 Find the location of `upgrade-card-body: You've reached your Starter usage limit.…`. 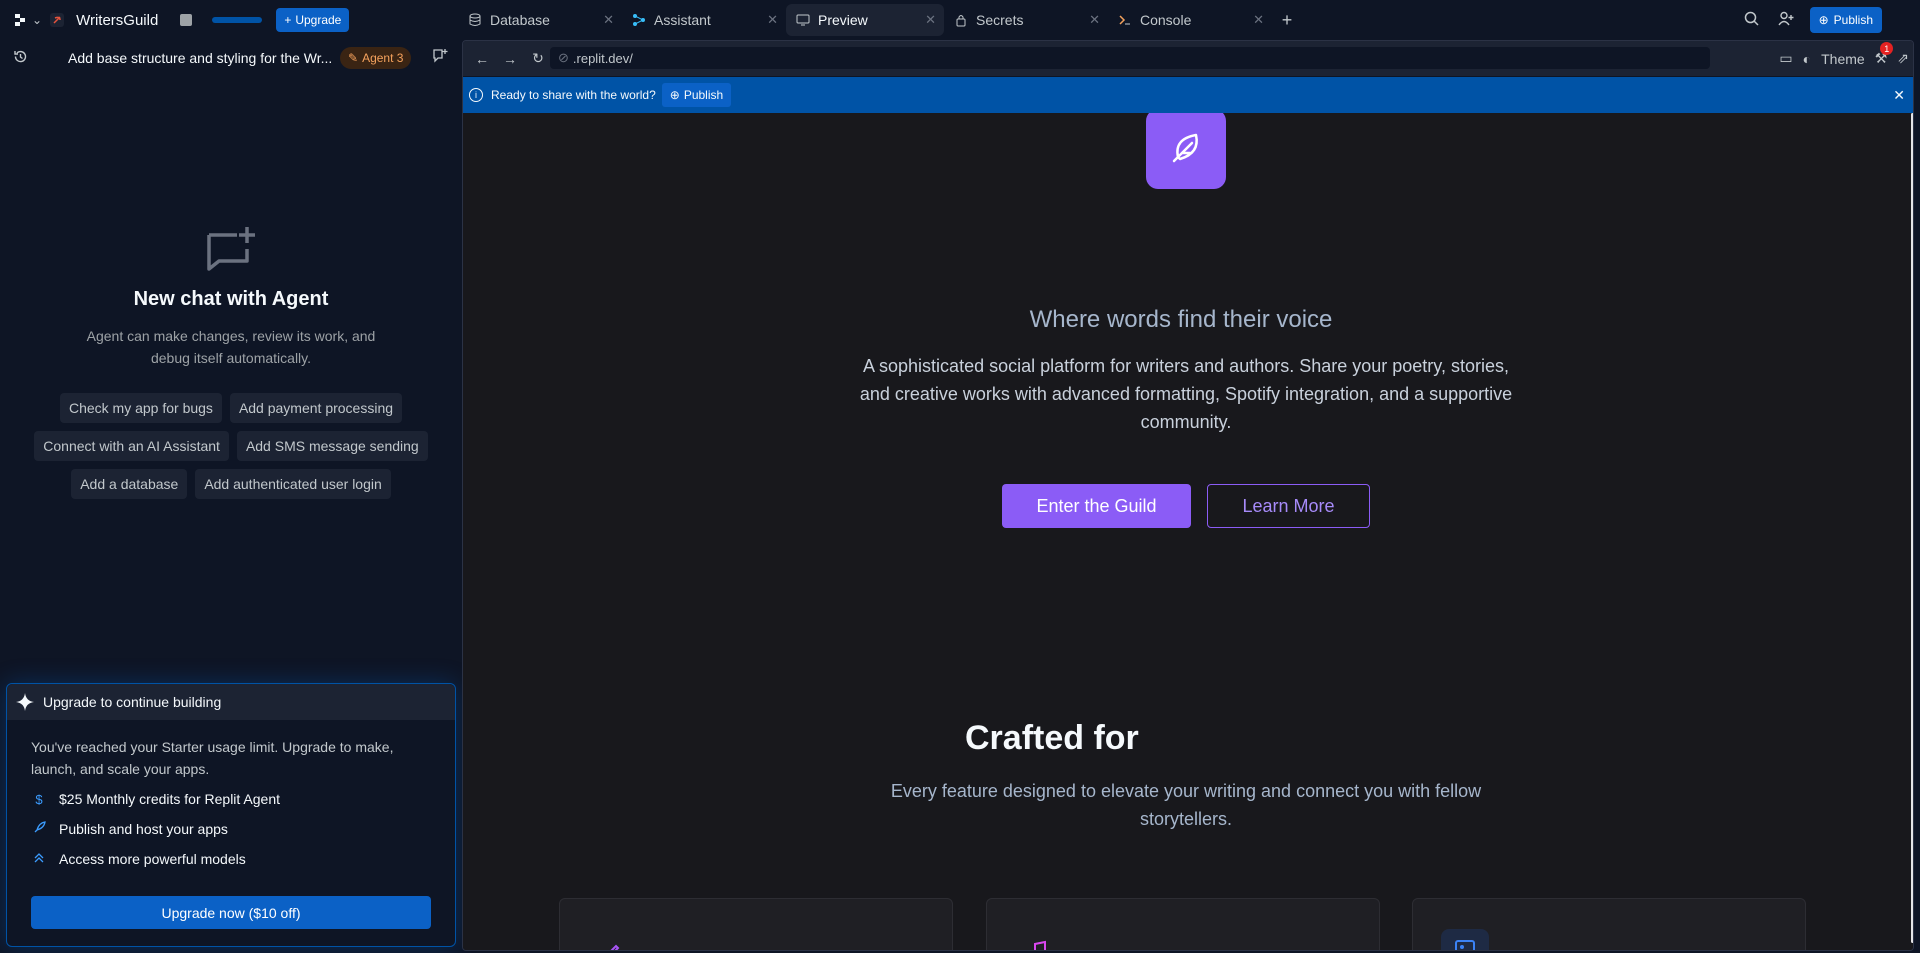

upgrade-card-body: You've reached your Starter usage limit.… is located at coordinates (231, 824).